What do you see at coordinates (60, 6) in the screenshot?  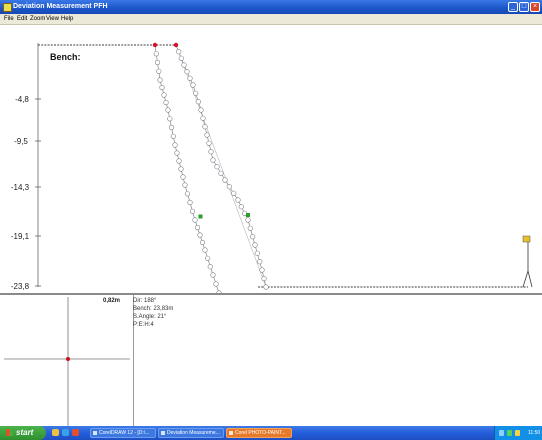 I see `window-title: Deviation Measurement PFH` at bounding box center [60, 6].